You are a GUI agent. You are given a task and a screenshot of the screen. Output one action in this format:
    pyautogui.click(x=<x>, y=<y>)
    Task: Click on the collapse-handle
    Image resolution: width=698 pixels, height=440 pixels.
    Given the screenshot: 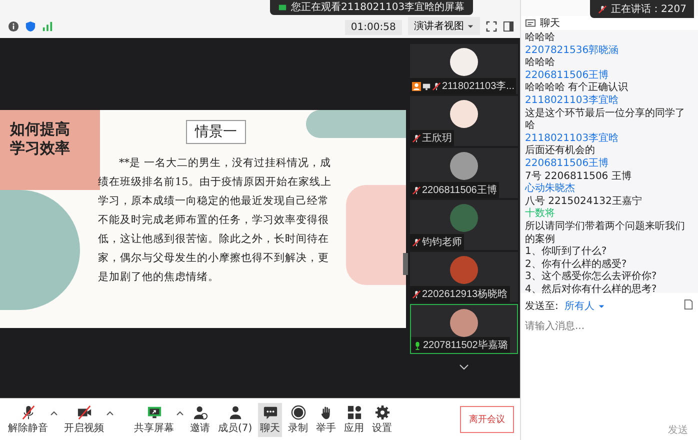 What is the action you would take?
    pyautogui.click(x=405, y=264)
    